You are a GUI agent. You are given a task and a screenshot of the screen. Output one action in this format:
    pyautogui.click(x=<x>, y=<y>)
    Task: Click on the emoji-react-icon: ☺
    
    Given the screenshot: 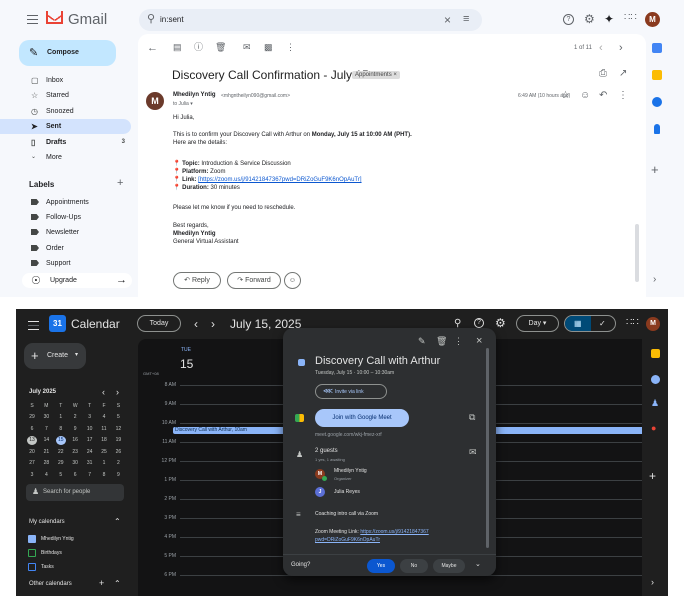 What is the action you would take?
    pyautogui.click(x=585, y=96)
    